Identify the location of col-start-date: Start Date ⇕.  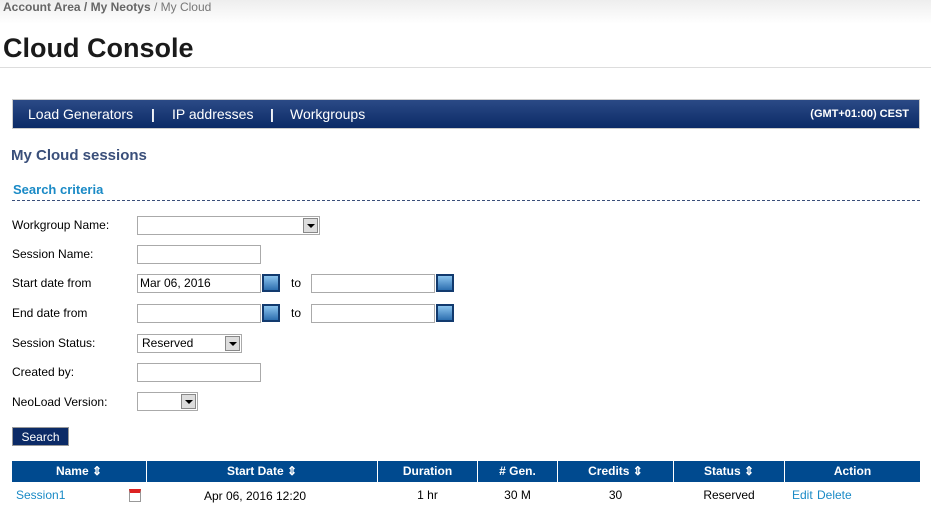
(262, 471).